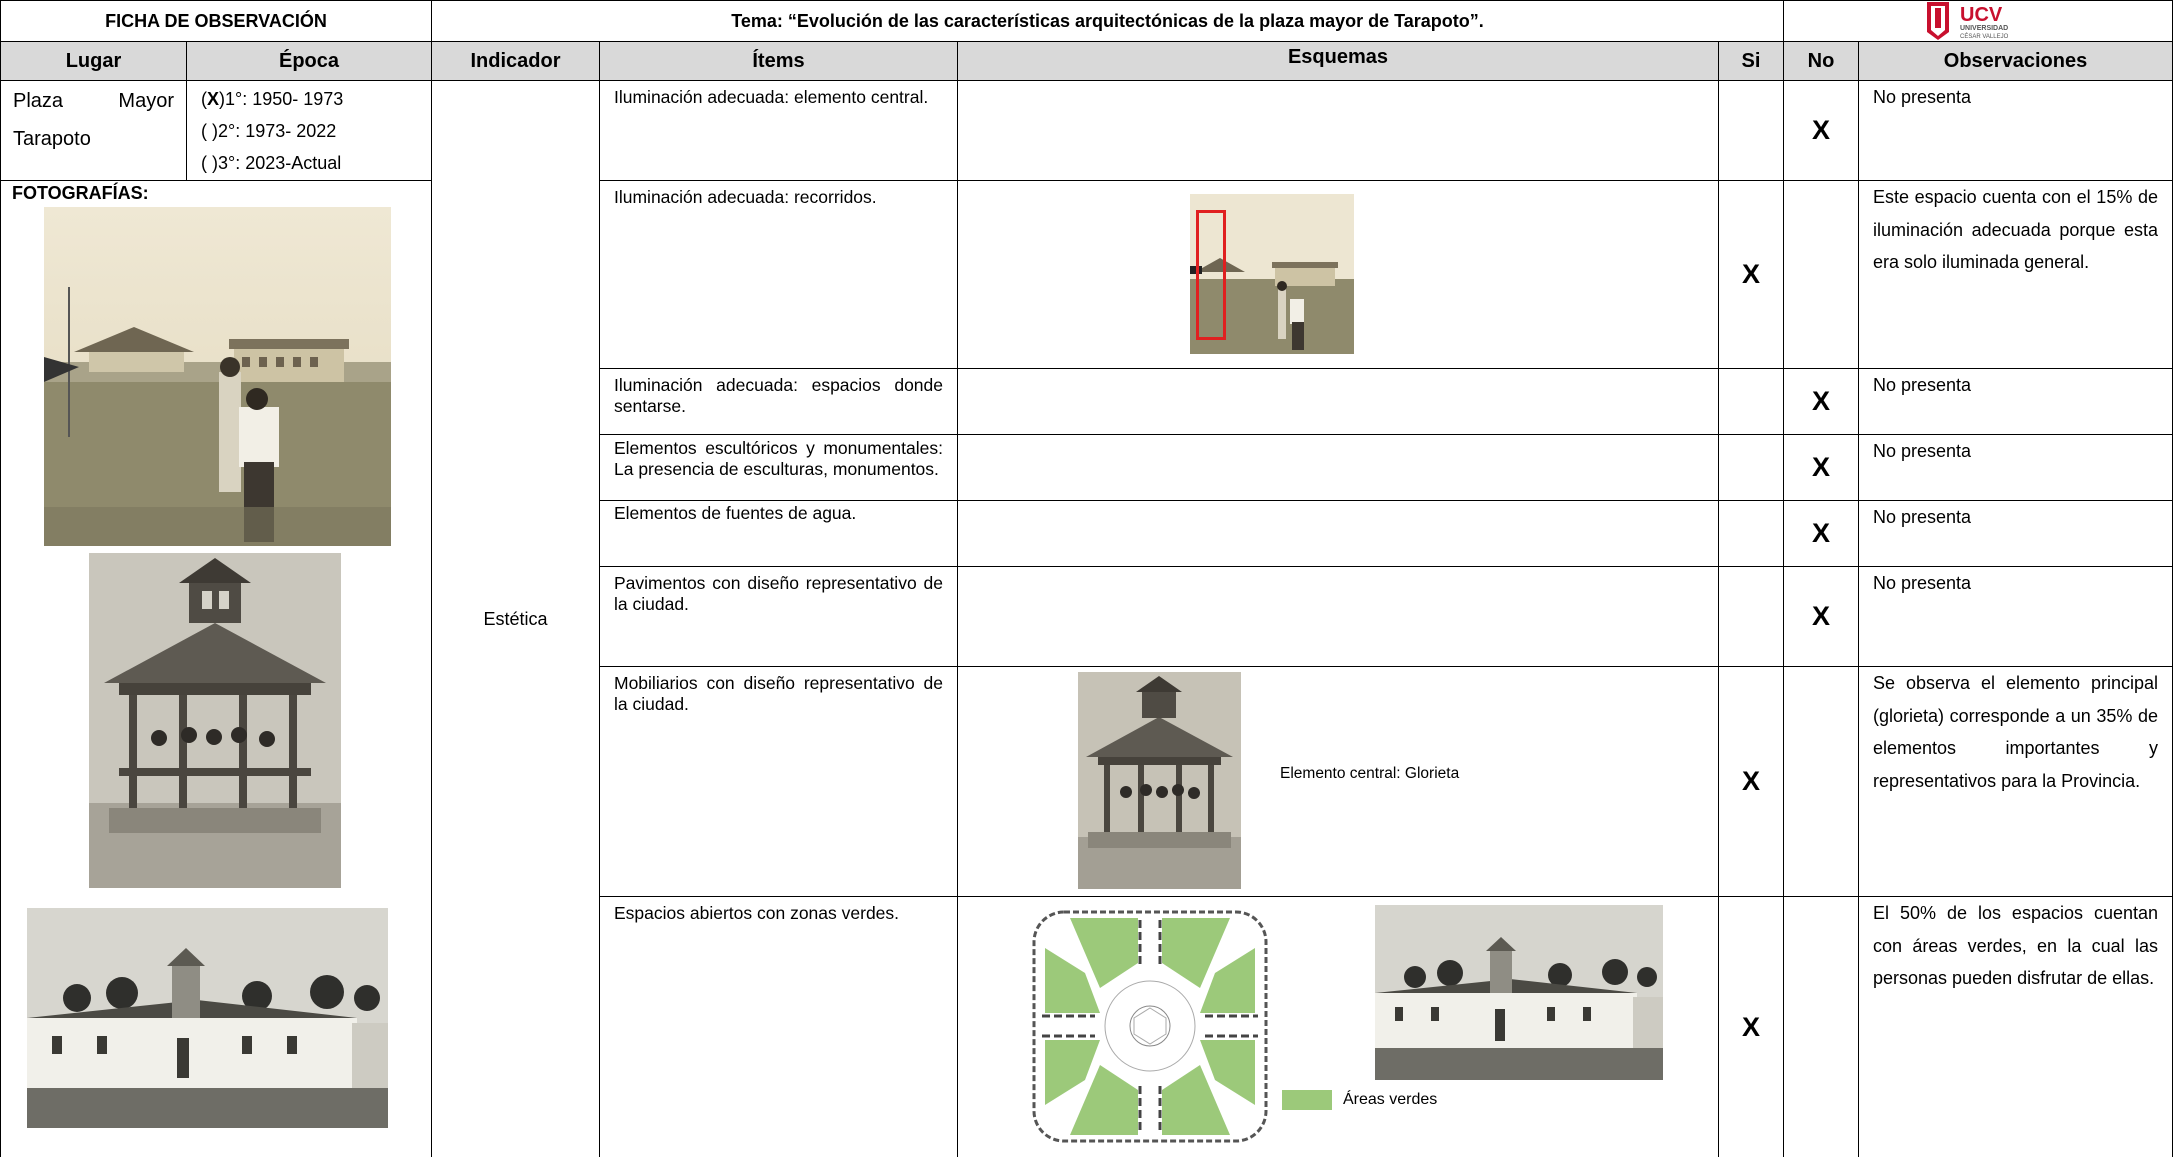  What do you see at coordinates (1338, 61) in the screenshot?
I see `col-header-esquemas: Esquemas` at bounding box center [1338, 61].